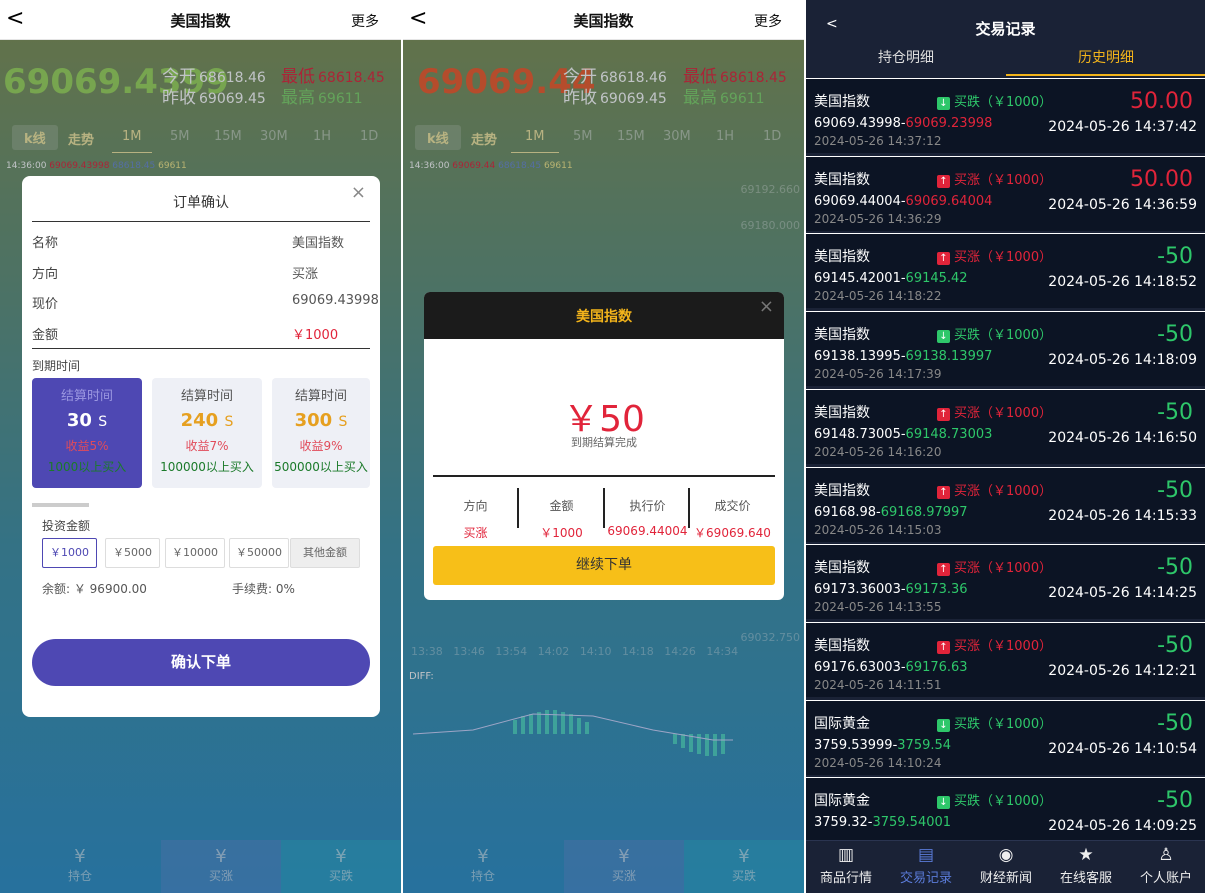 The height and width of the screenshot is (893, 1205). I want to click on close-time: 2024-05-26 14:37:42, so click(1122, 127).